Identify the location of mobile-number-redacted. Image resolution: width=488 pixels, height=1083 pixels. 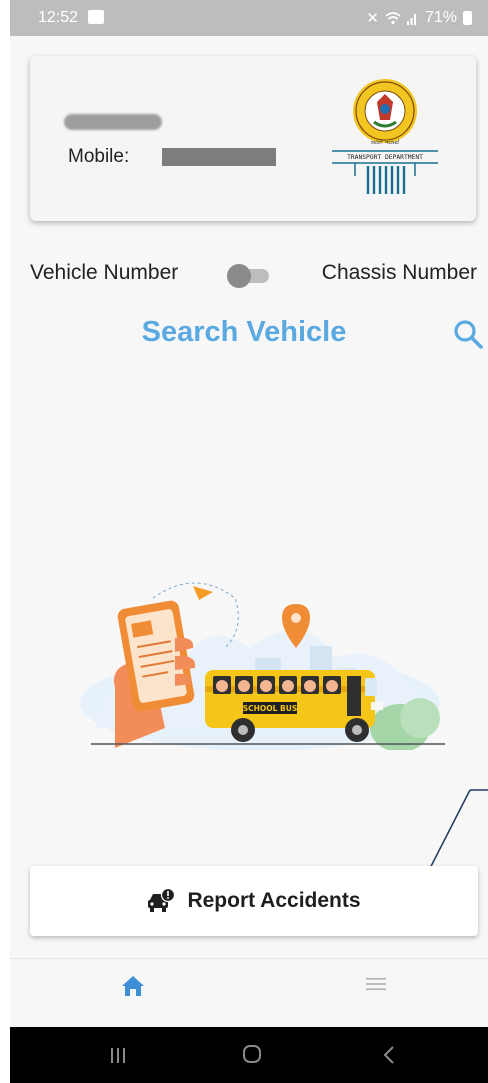
(219, 157).